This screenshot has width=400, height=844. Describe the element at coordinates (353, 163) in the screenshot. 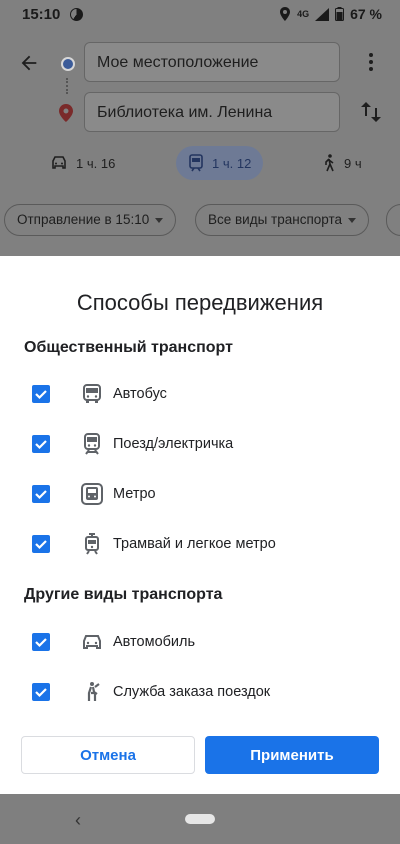

I see `mode-walk-duration: 9 ч` at that location.